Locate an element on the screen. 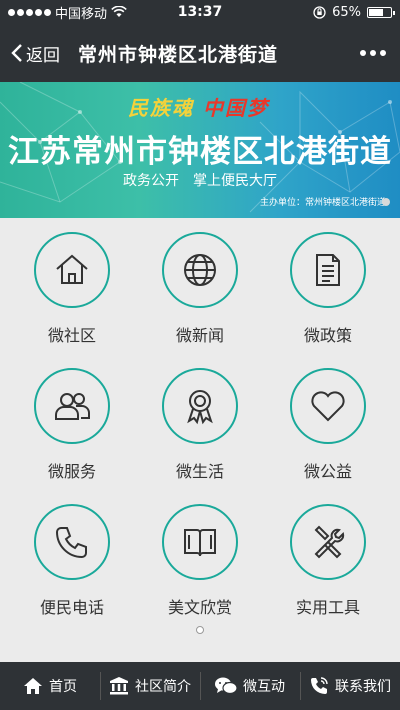 This screenshot has height=710, width=400. bottom-tab-bar: 首页 社区简介 微互动 联系我们 is located at coordinates (200, 686).